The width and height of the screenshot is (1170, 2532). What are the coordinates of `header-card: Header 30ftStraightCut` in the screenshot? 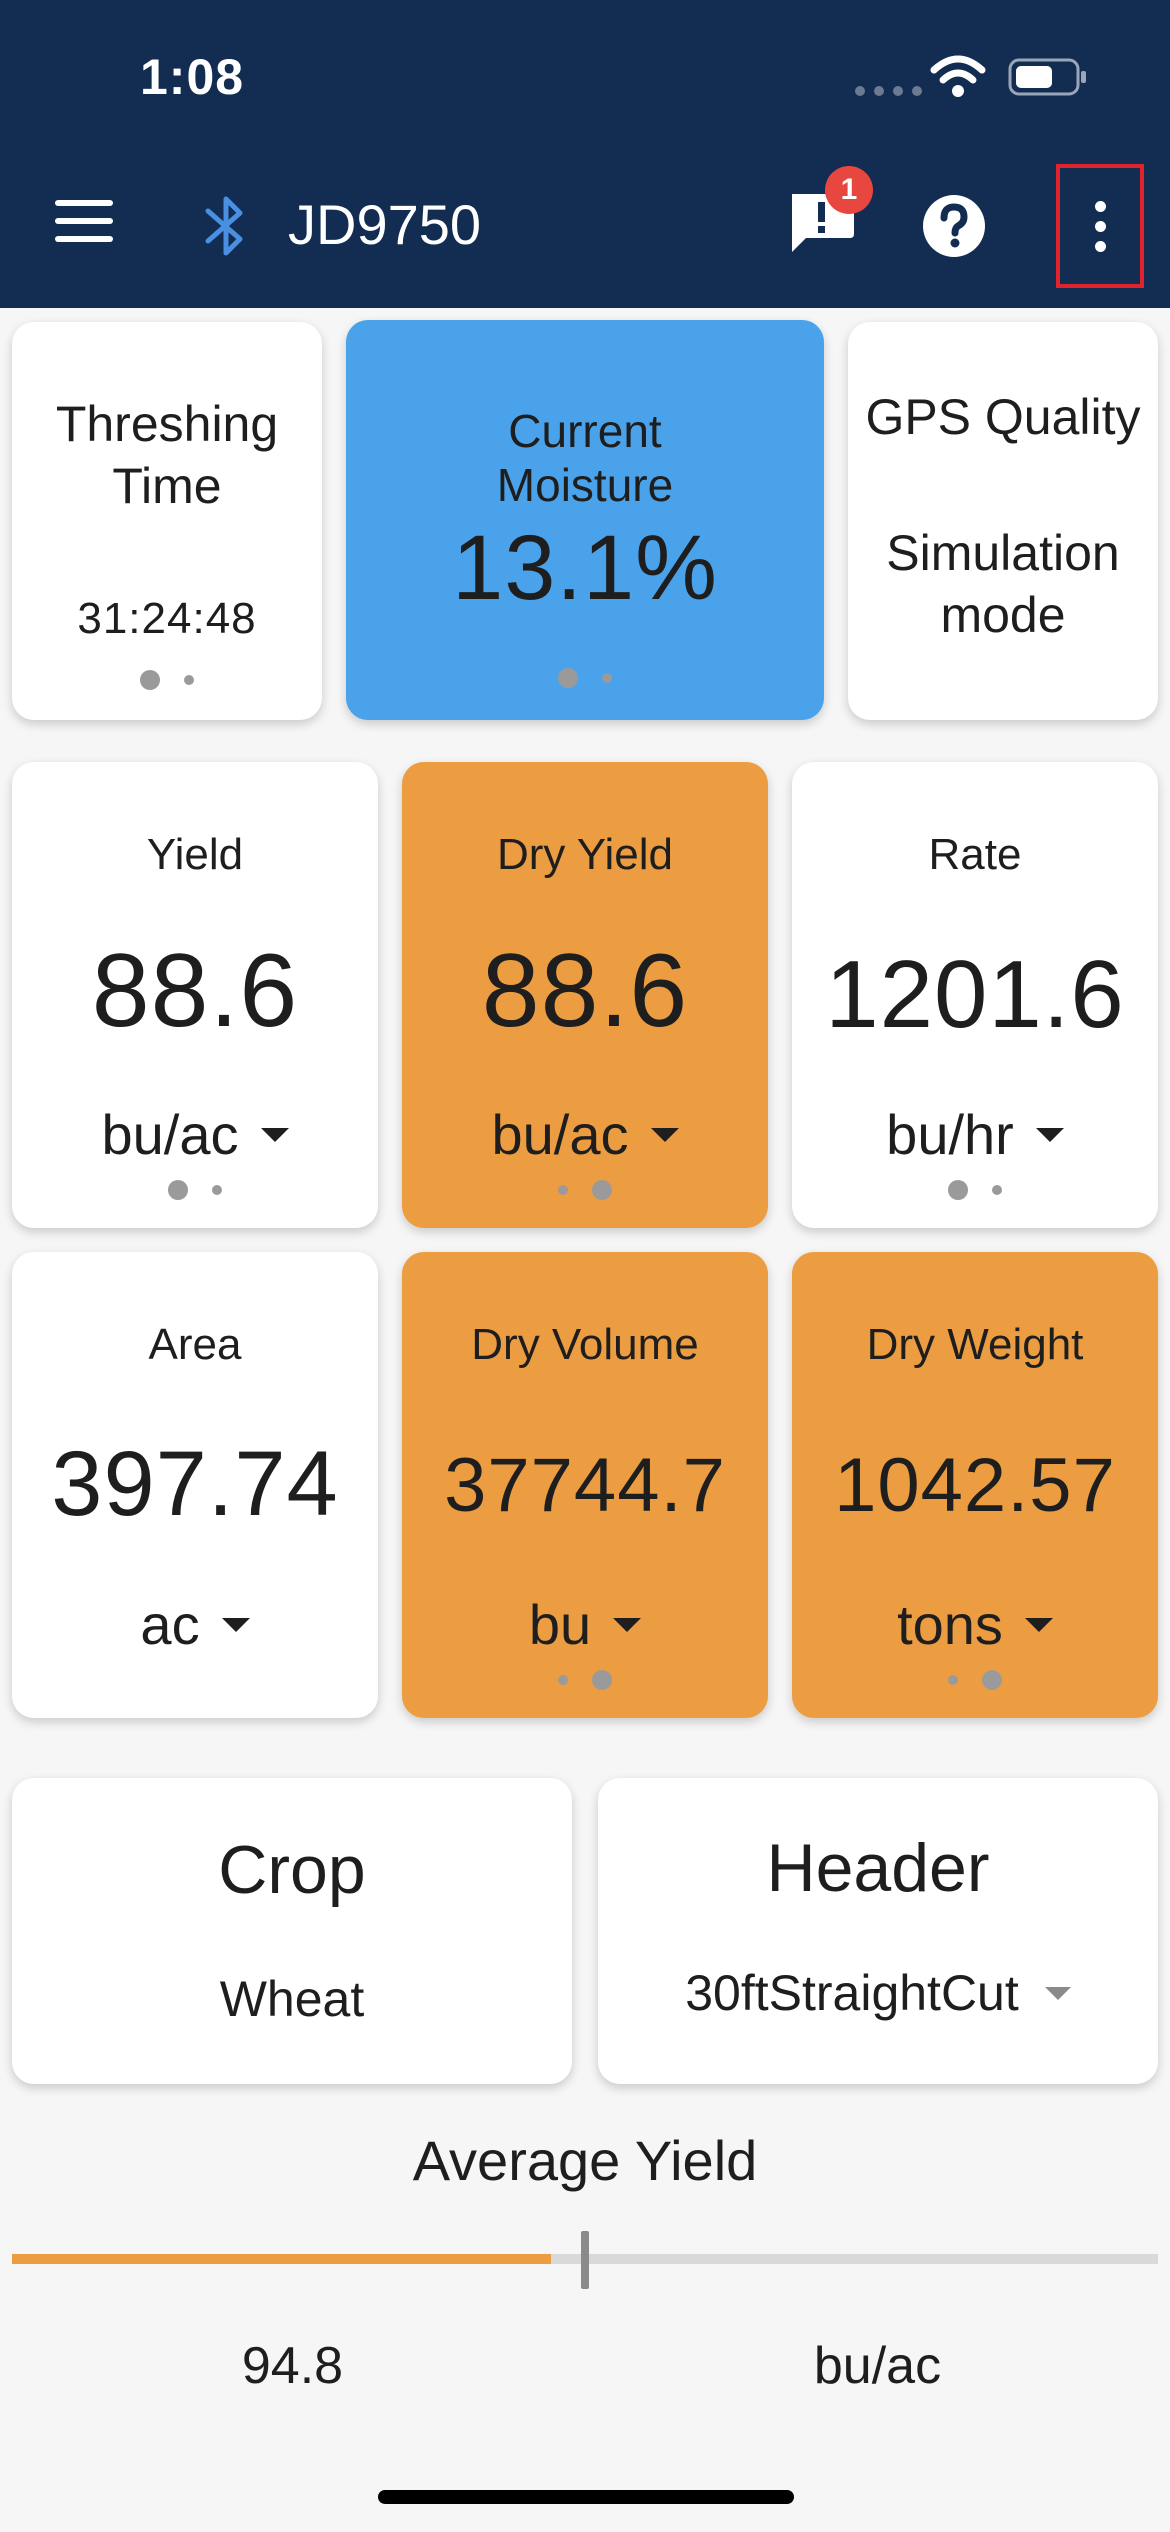 It's located at (878, 1931).